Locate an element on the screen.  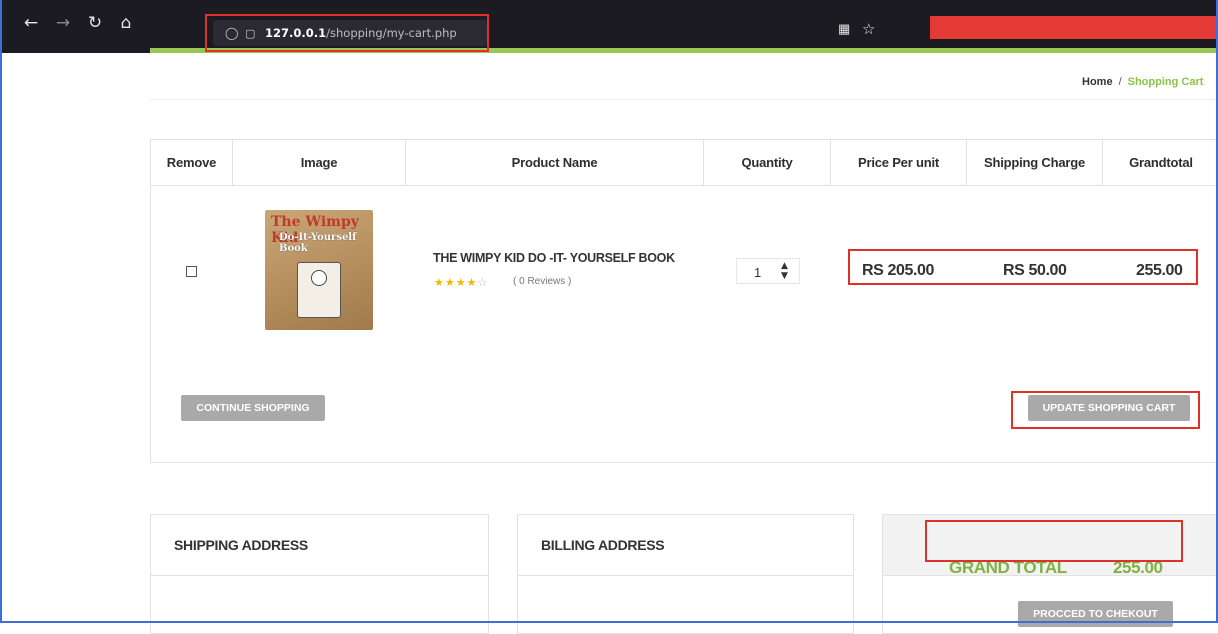
cover-subtitle: Do-It-Yourself Book is located at coordinates (318, 243).